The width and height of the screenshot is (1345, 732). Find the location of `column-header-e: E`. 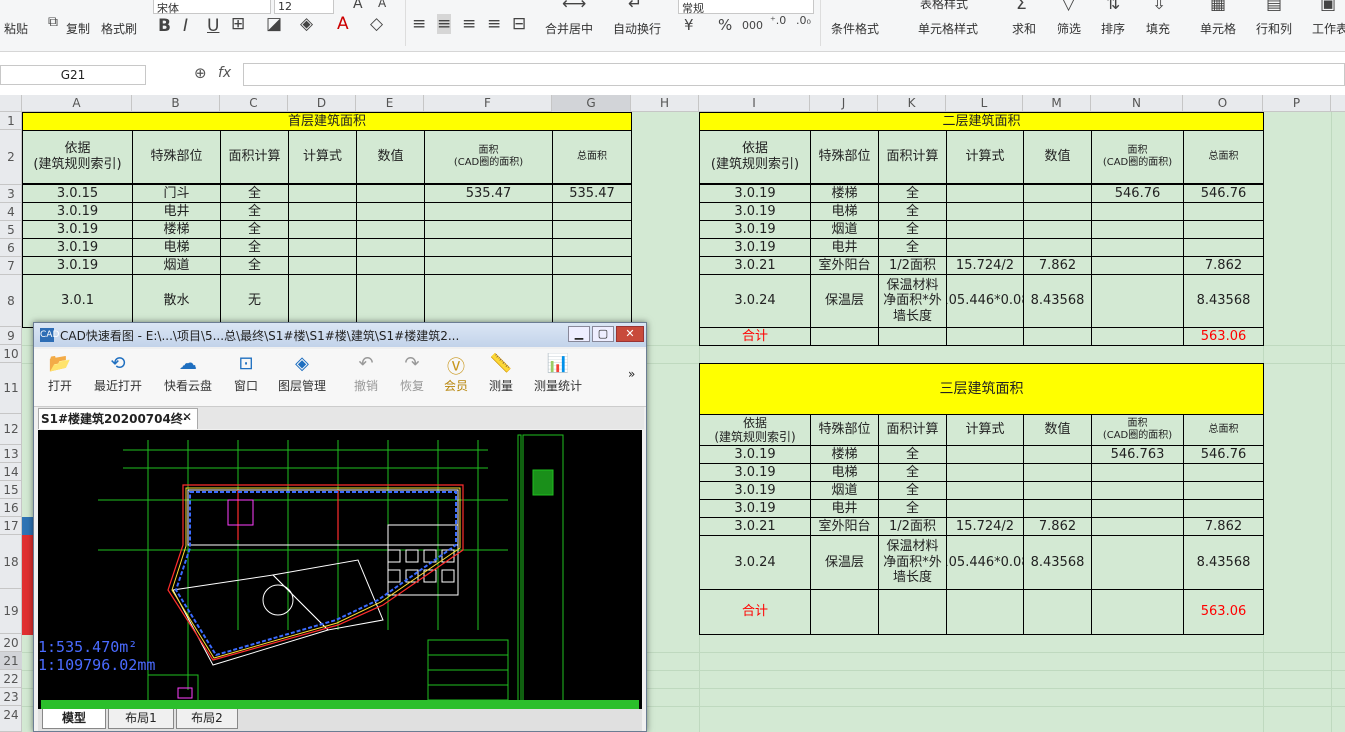

column-header-e: E is located at coordinates (390, 103).